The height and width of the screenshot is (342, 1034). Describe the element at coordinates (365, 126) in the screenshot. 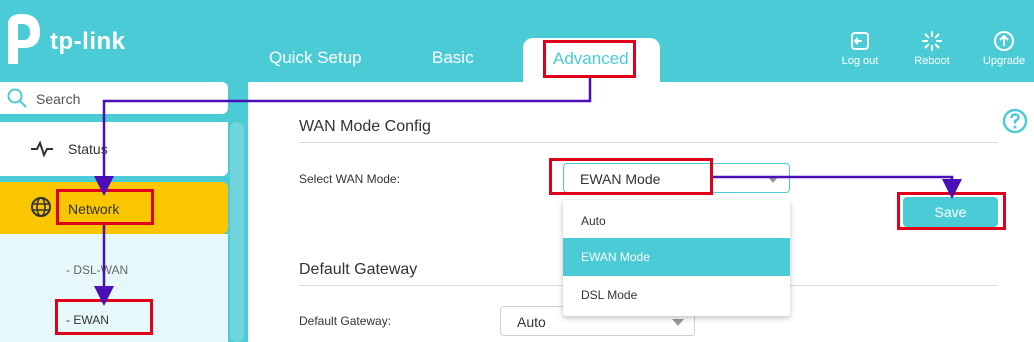

I see `wan-mode-title: WAN Mode Config` at that location.